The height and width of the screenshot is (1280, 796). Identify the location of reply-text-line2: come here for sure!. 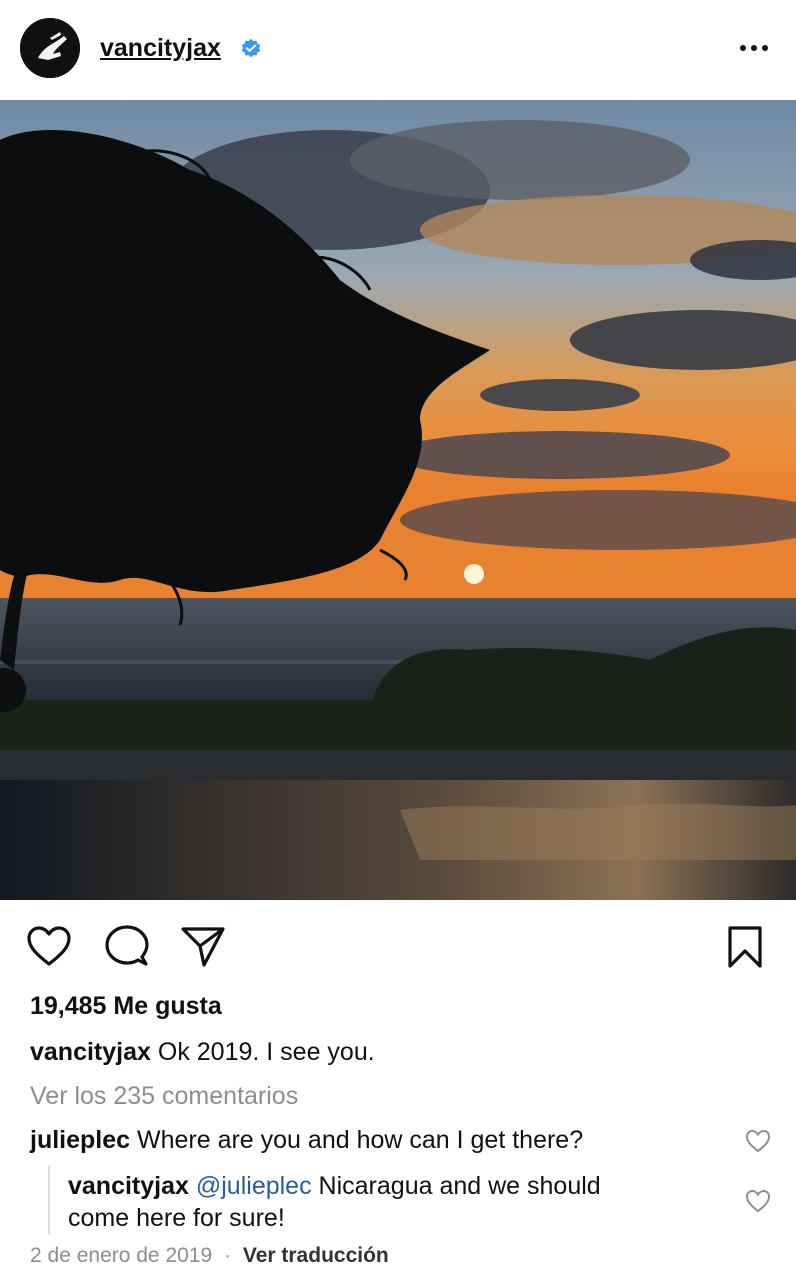
(176, 1218).